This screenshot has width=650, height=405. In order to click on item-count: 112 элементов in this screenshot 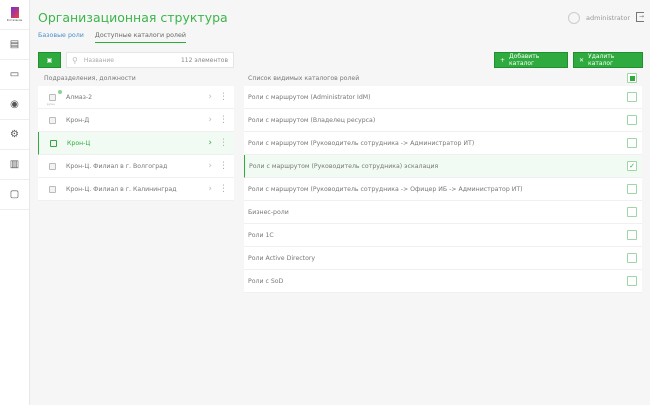, I will do `click(204, 60)`.